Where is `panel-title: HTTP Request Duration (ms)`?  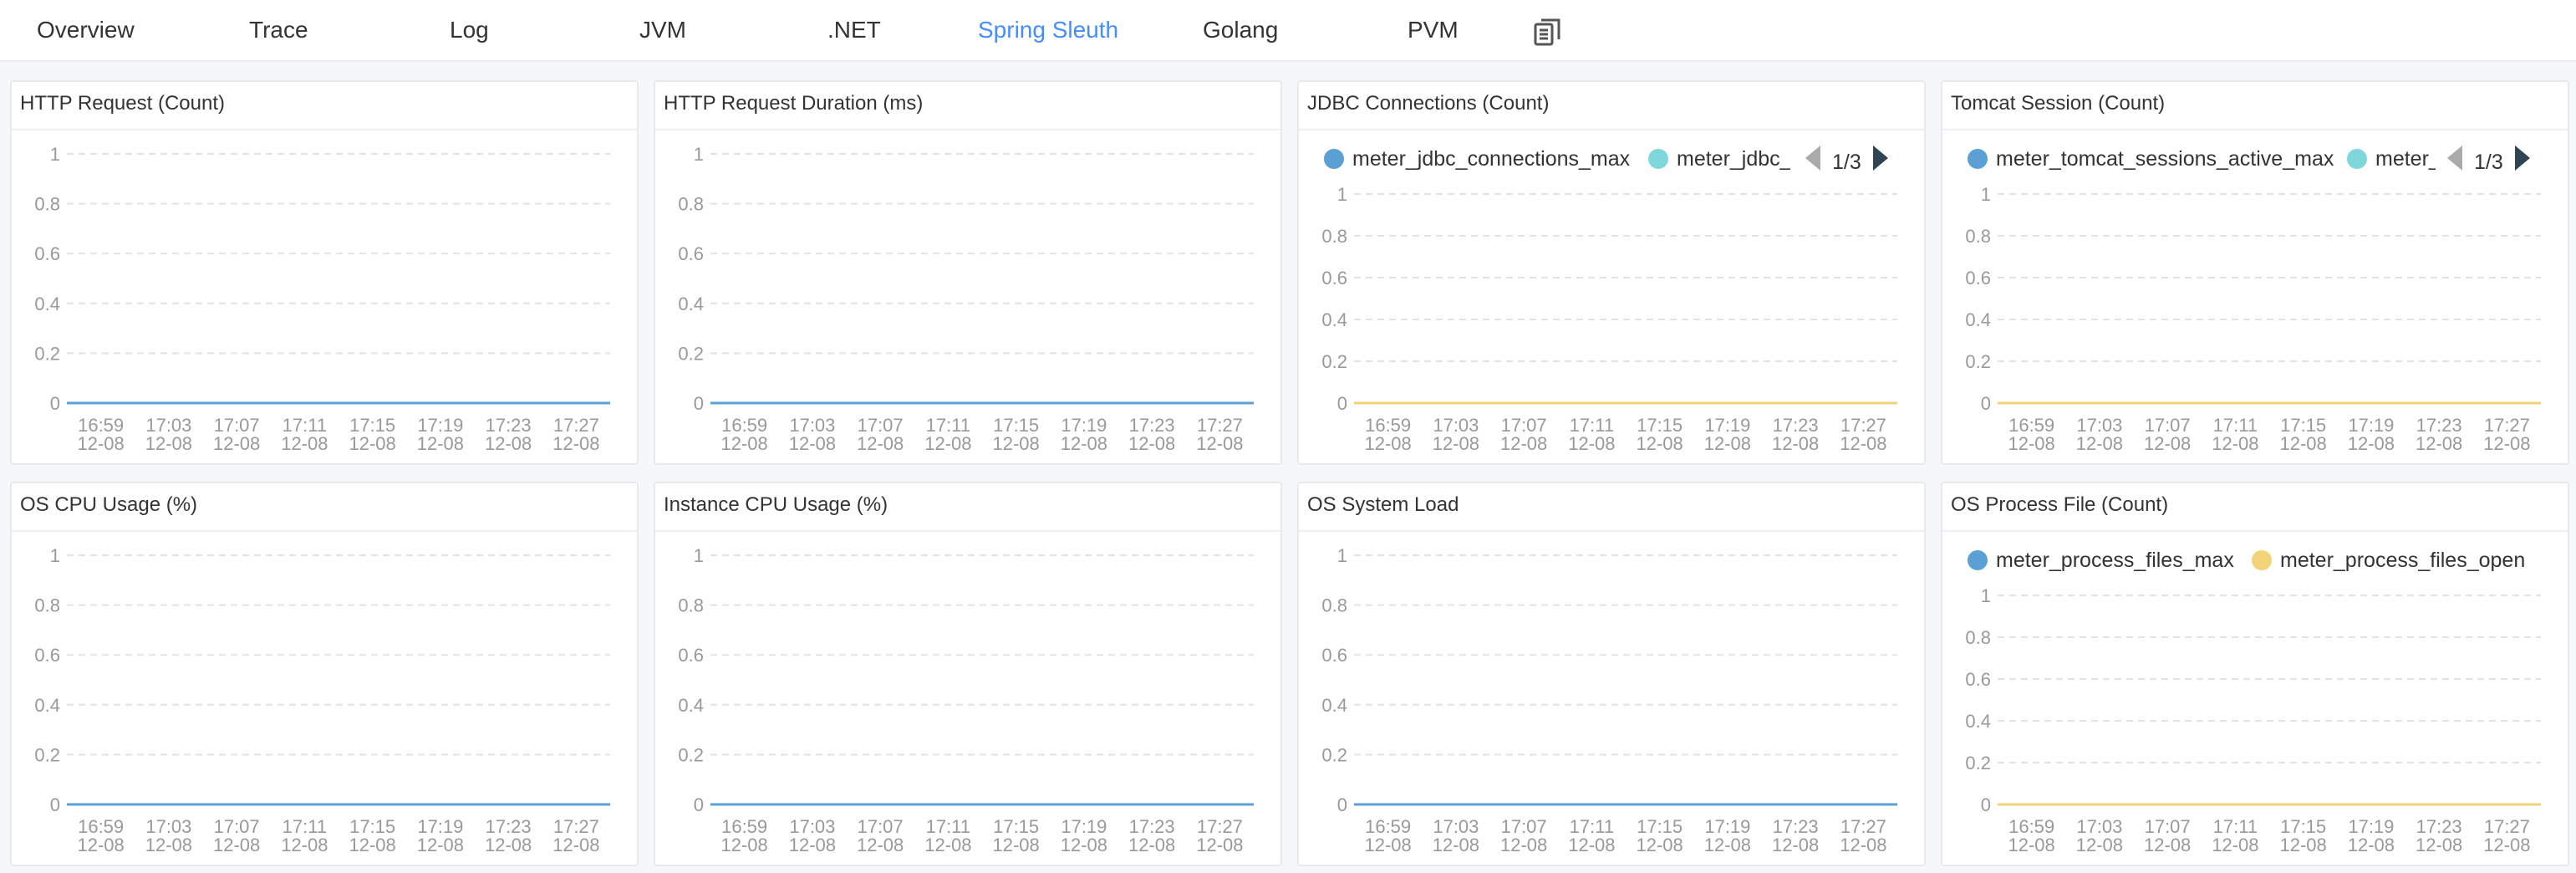 panel-title: HTTP Request Duration (ms) is located at coordinates (794, 103).